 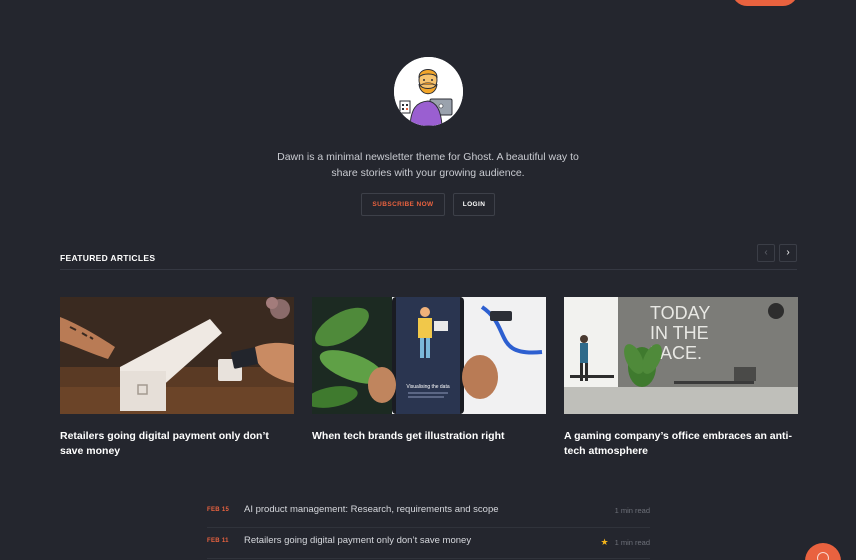 I want to click on fingerprint-icon, so click(x=823, y=556).